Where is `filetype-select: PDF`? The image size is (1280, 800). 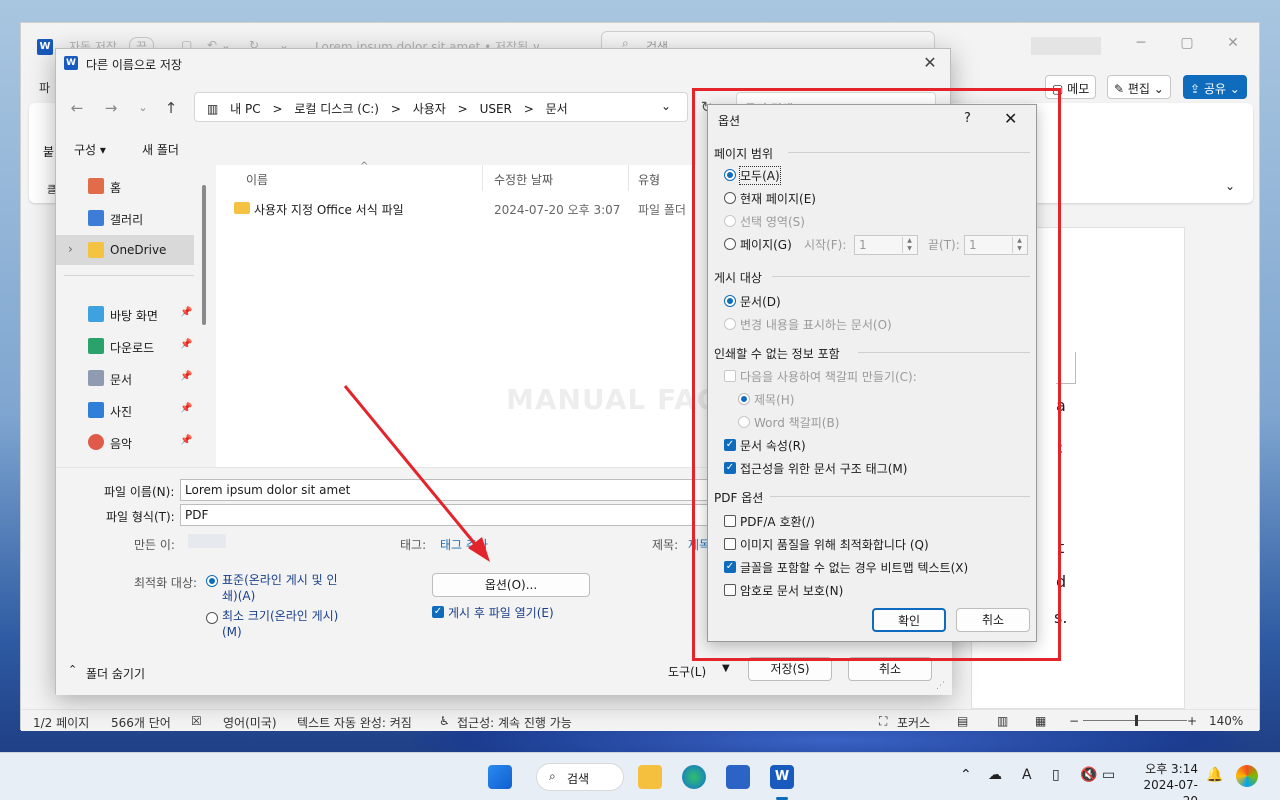
filetype-select: PDF is located at coordinates (450, 515).